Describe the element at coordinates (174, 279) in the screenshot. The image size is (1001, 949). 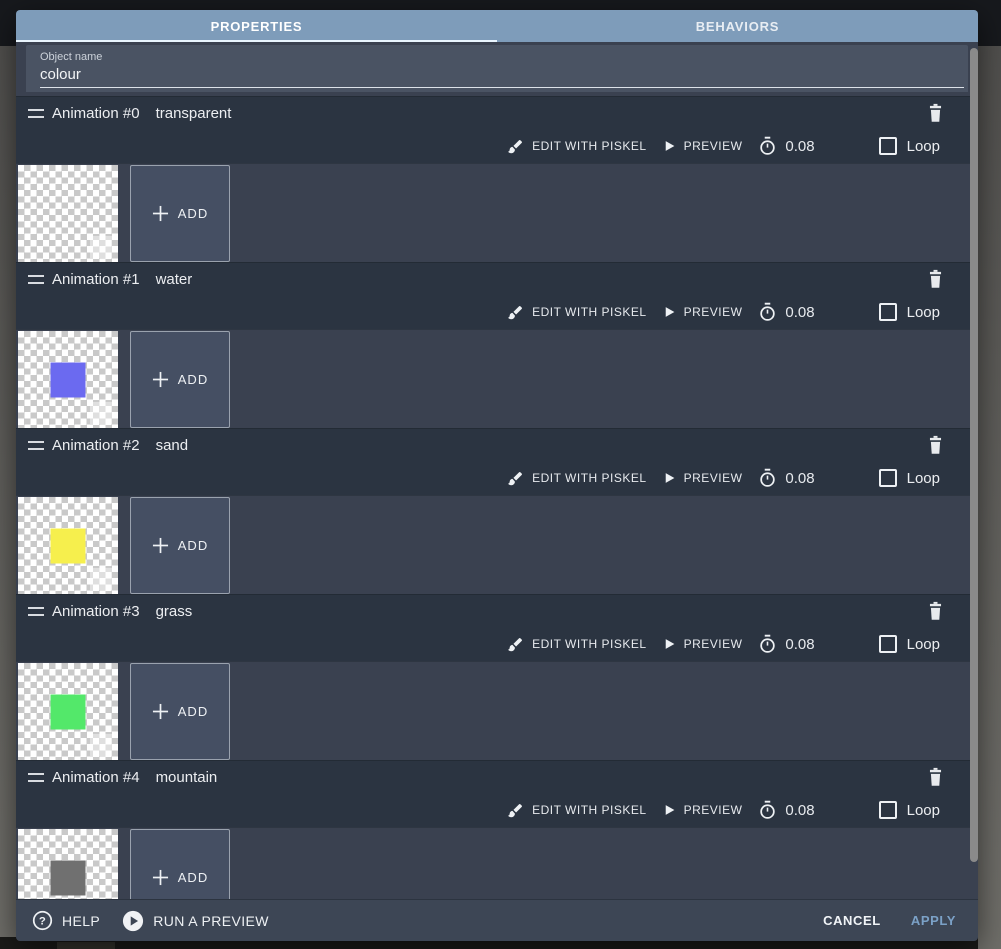
I see `animation-name-input: water` at that location.